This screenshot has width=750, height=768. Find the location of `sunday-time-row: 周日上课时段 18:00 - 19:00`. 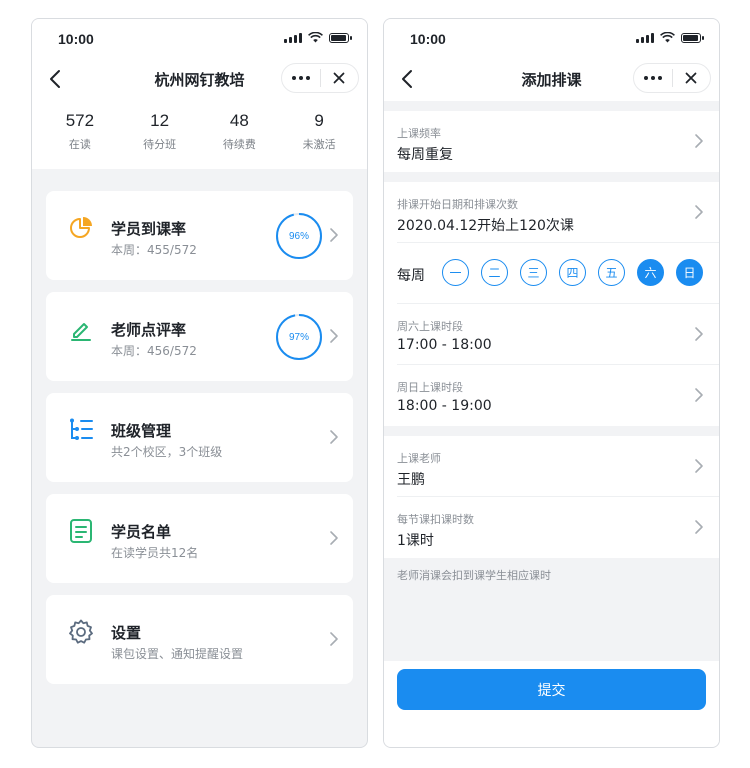

sunday-time-row: 周日上课时段 18:00 - 19:00 is located at coordinates (558, 395).